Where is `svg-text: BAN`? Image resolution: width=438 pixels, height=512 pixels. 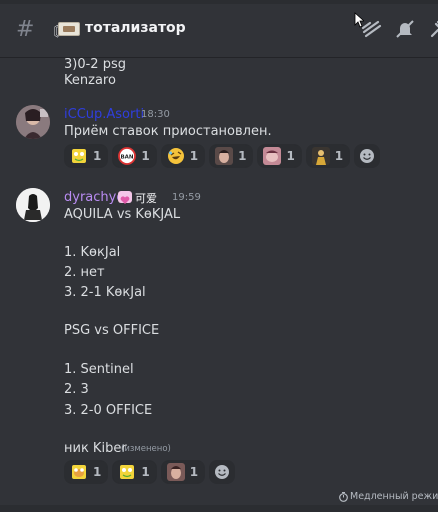 svg-text: BAN is located at coordinates (127, 158).